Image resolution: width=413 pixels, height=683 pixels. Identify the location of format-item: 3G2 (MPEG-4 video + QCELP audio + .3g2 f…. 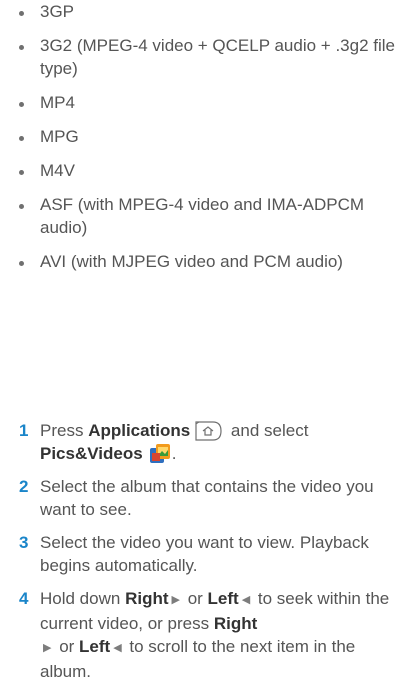
(211, 57).